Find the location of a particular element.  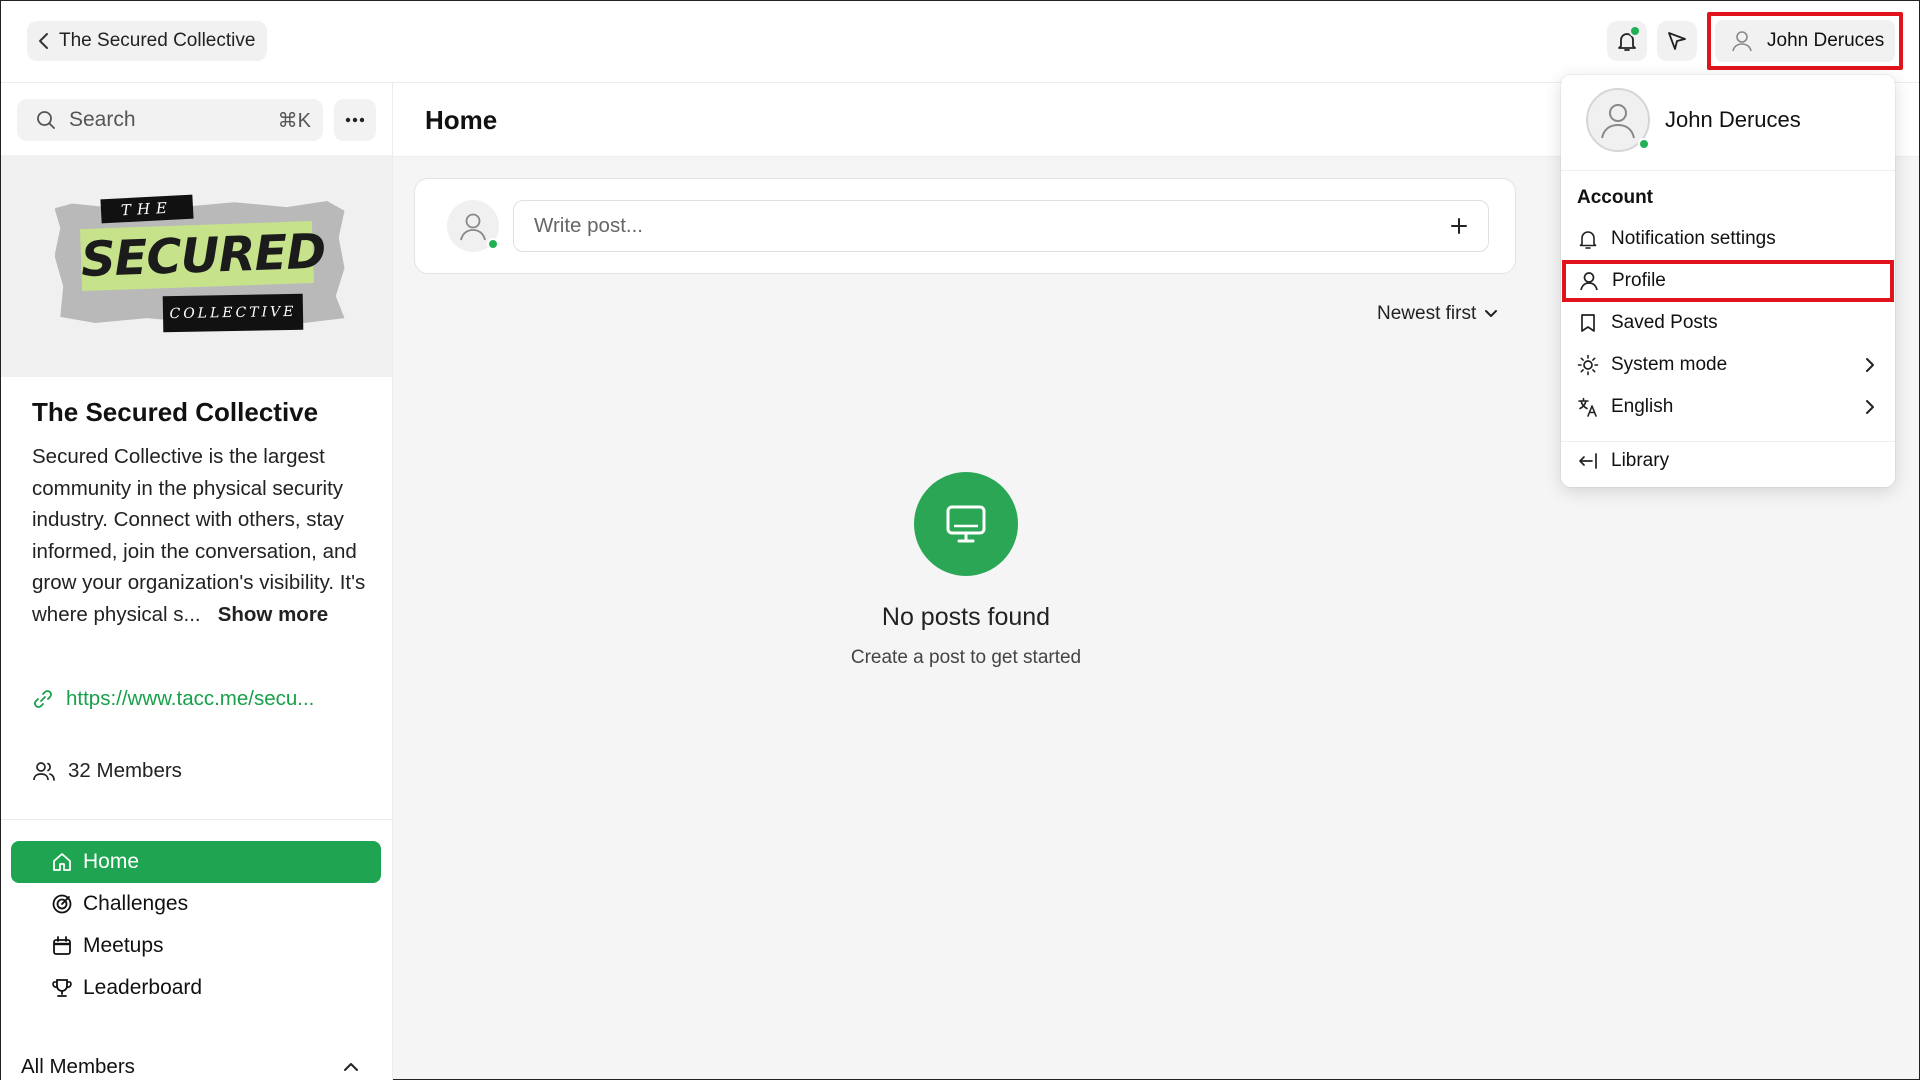

menu-item-label: Library is located at coordinates (1640, 460).